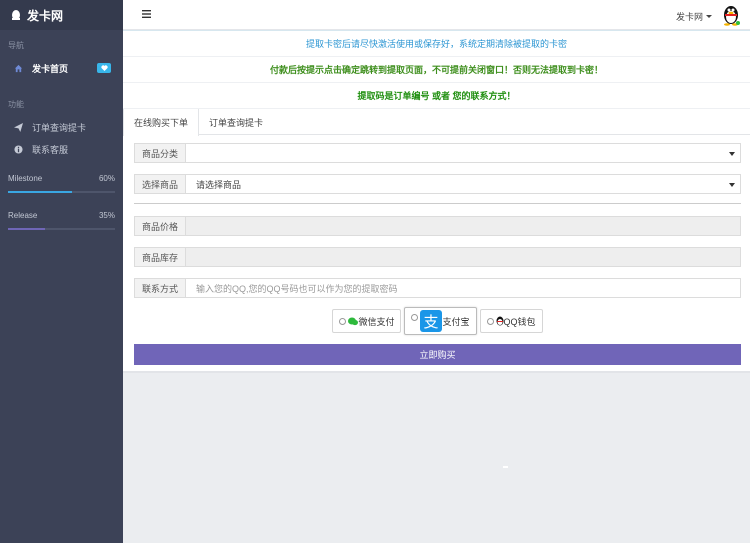  I want to click on user-menu-label: 发卡网, so click(689, 17).